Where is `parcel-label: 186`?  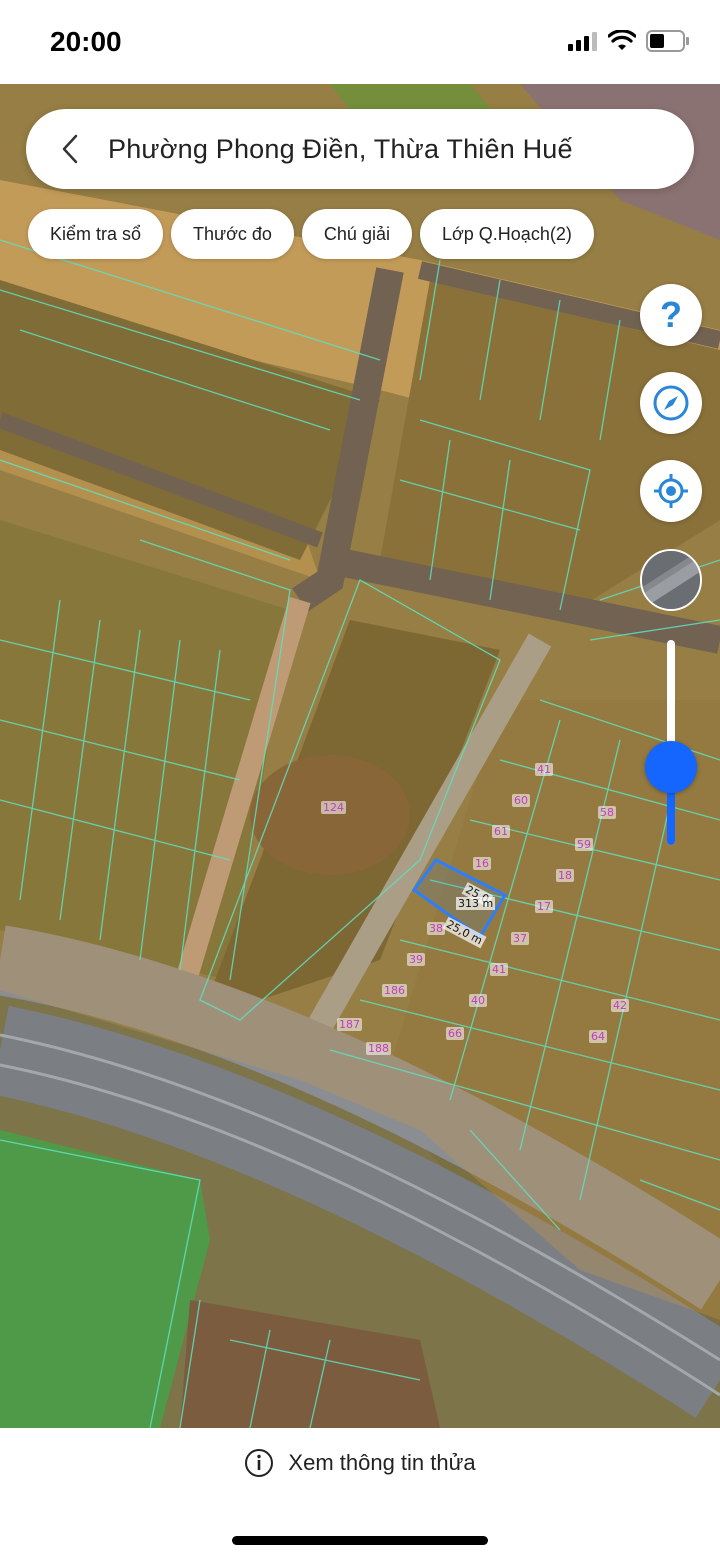 parcel-label: 186 is located at coordinates (394, 990).